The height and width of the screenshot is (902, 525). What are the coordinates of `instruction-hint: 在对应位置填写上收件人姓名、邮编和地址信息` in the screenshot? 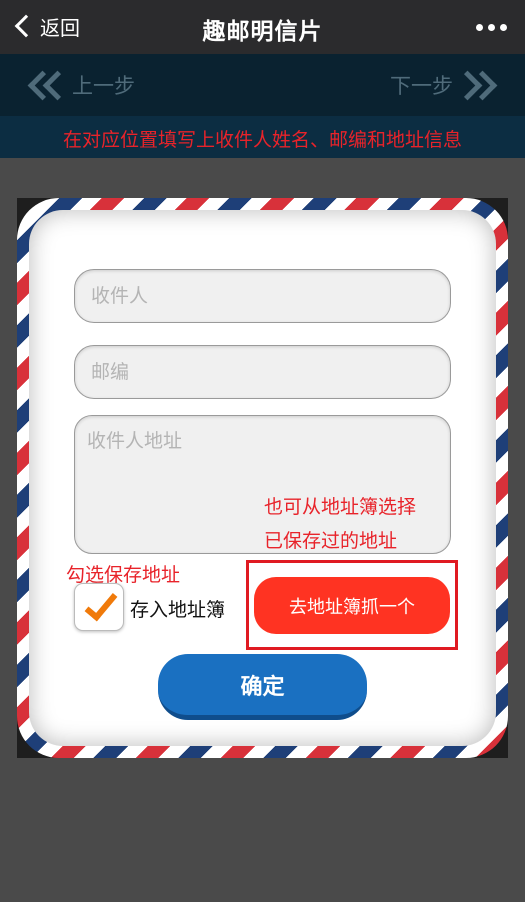 It's located at (262, 140).